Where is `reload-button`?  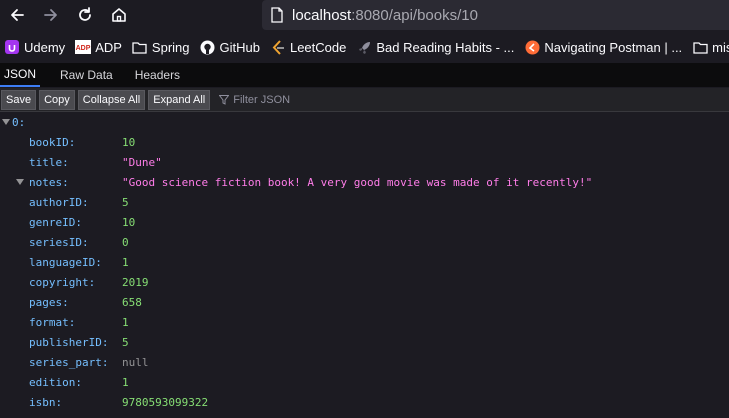 reload-button is located at coordinates (85, 15).